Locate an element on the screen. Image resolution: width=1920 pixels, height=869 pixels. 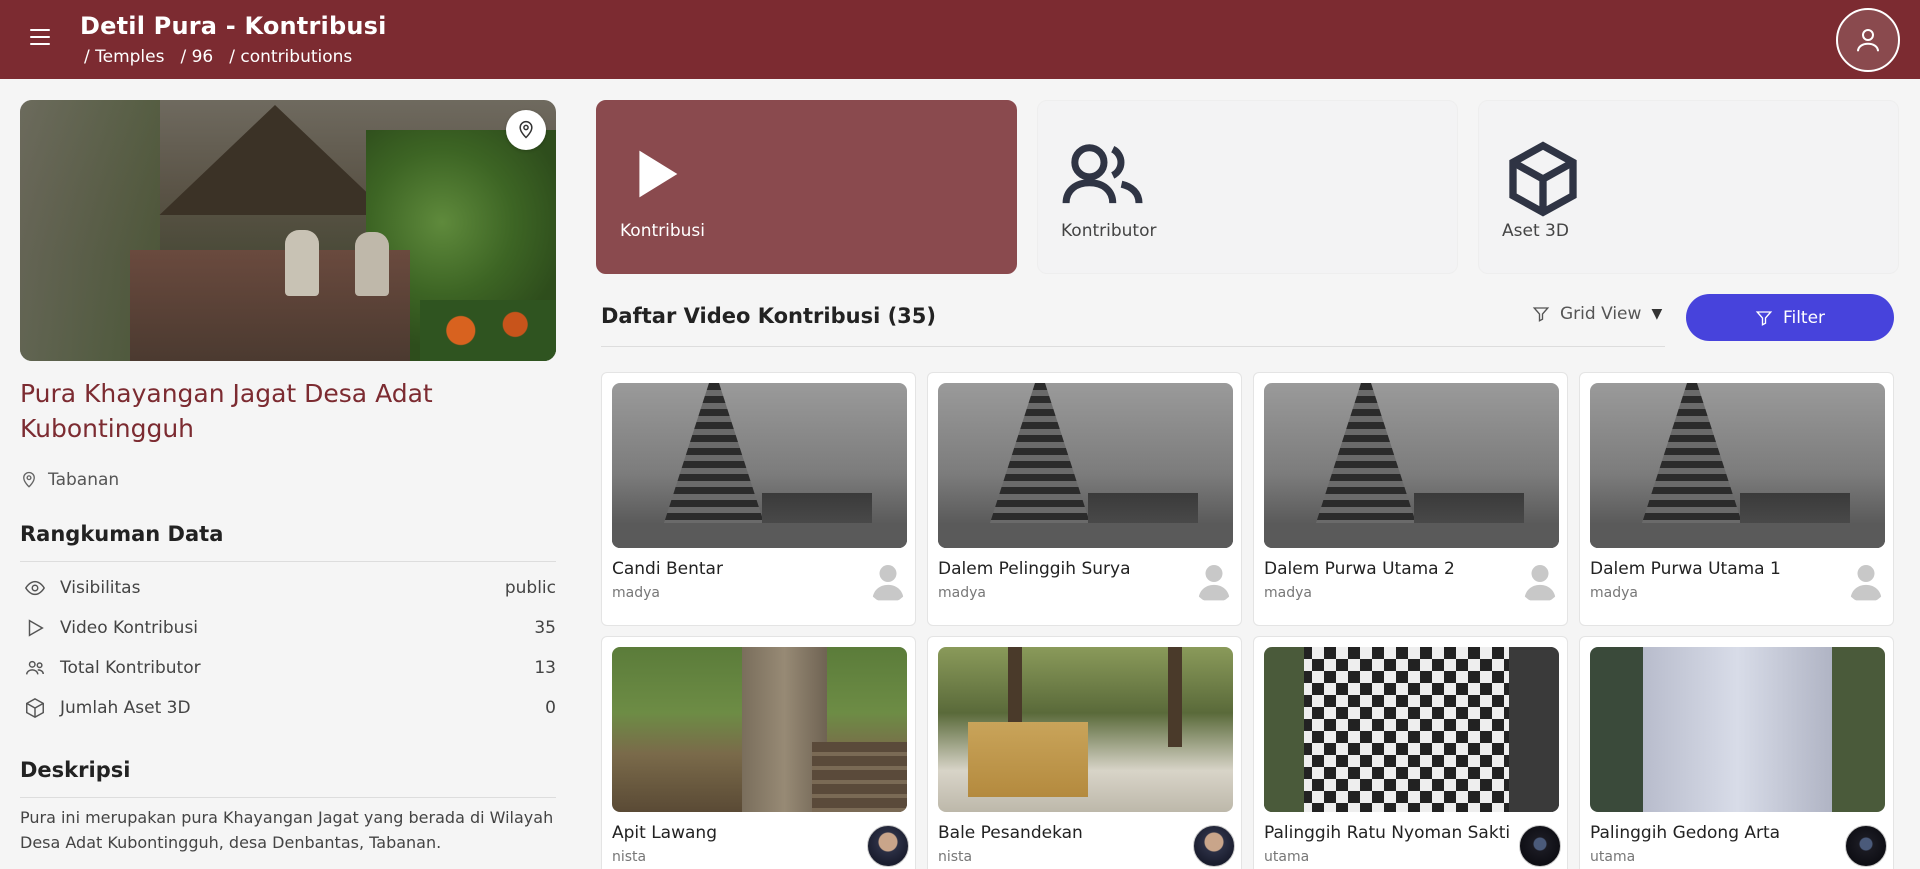
video-title: Palinggih Ratu Nyoman Sakti is located at coordinates (1387, 833).